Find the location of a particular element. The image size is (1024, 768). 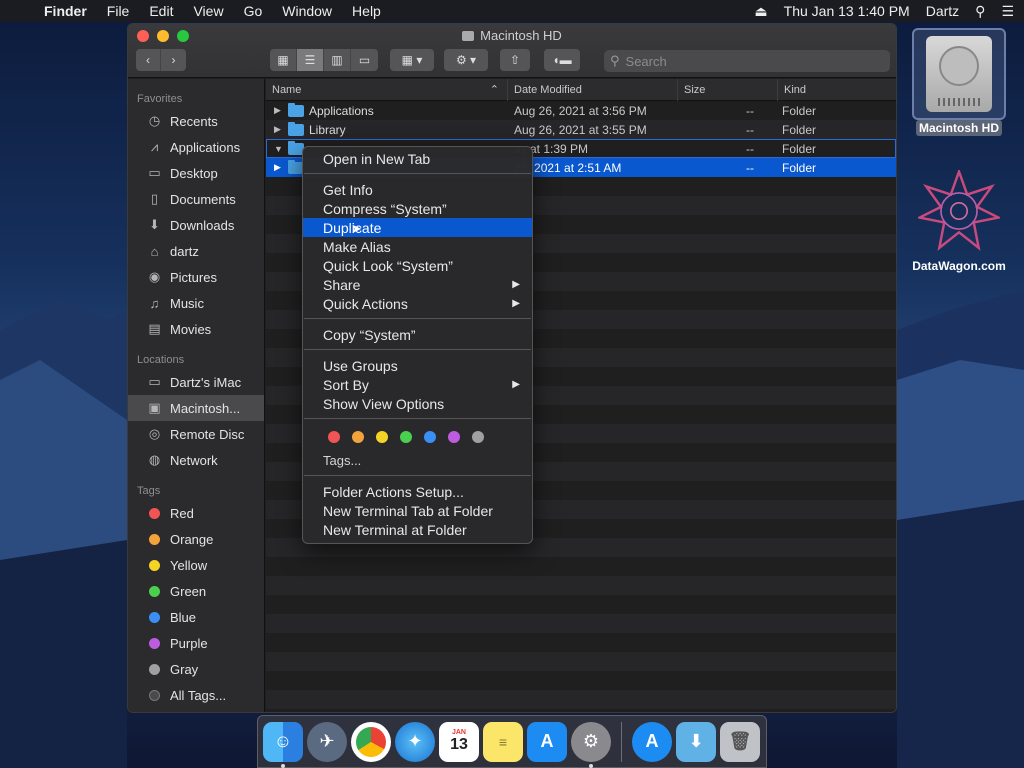

menu-item-show-view-options: Show View Options is located at coordinates (417, 403).